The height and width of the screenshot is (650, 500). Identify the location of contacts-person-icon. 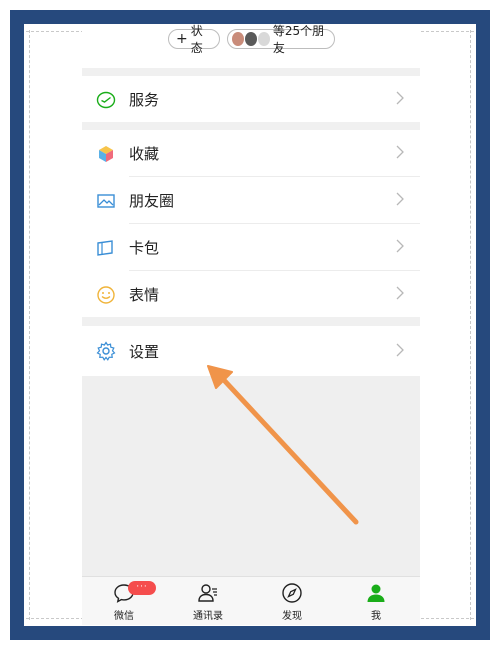
(207, 593).